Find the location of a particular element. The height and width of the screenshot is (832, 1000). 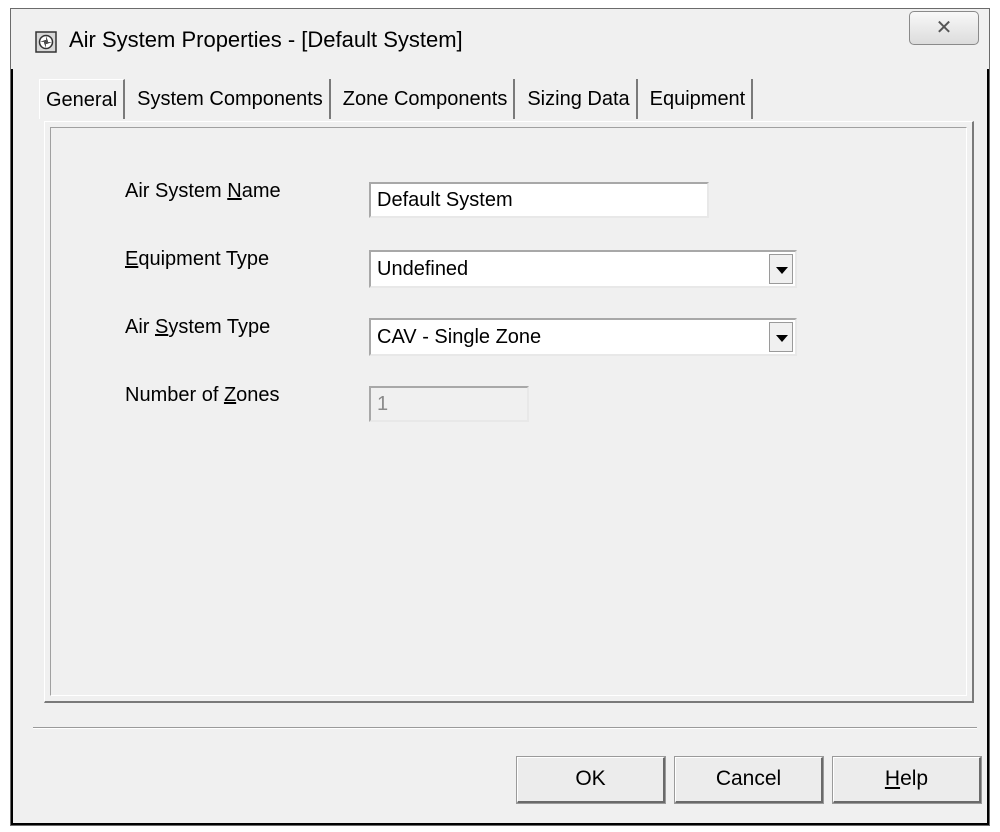

window-title: Air System Properties - [Default System] is located at coordinates (266, 39).